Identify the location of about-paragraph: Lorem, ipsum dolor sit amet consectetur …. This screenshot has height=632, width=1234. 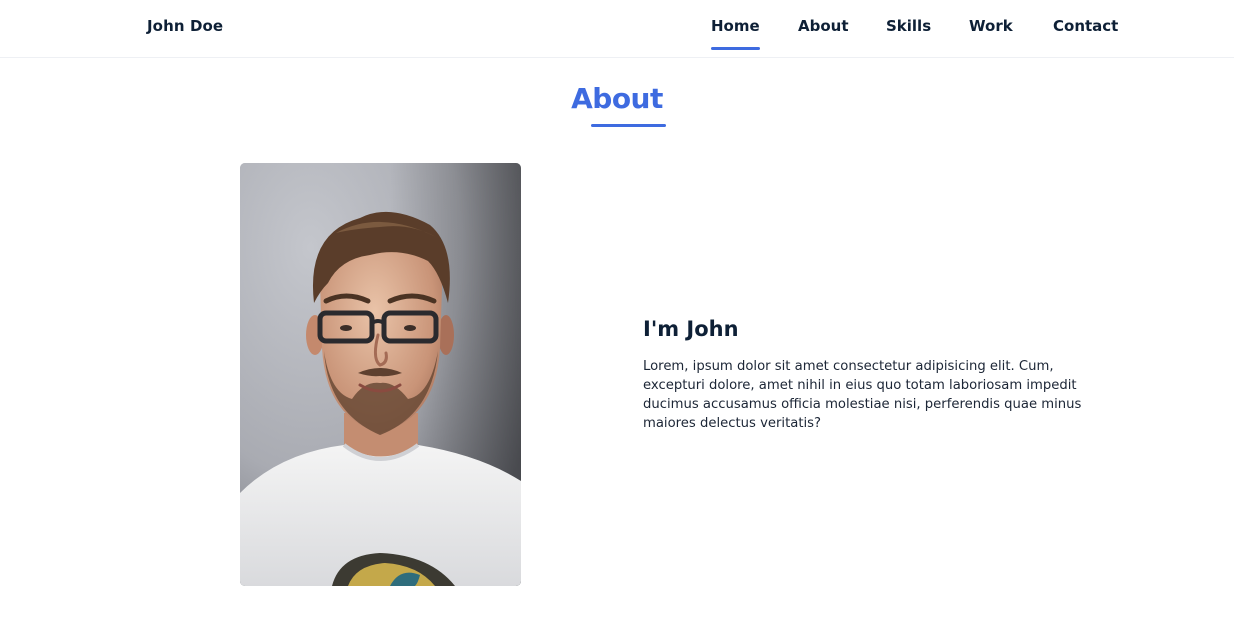
(862, 395).